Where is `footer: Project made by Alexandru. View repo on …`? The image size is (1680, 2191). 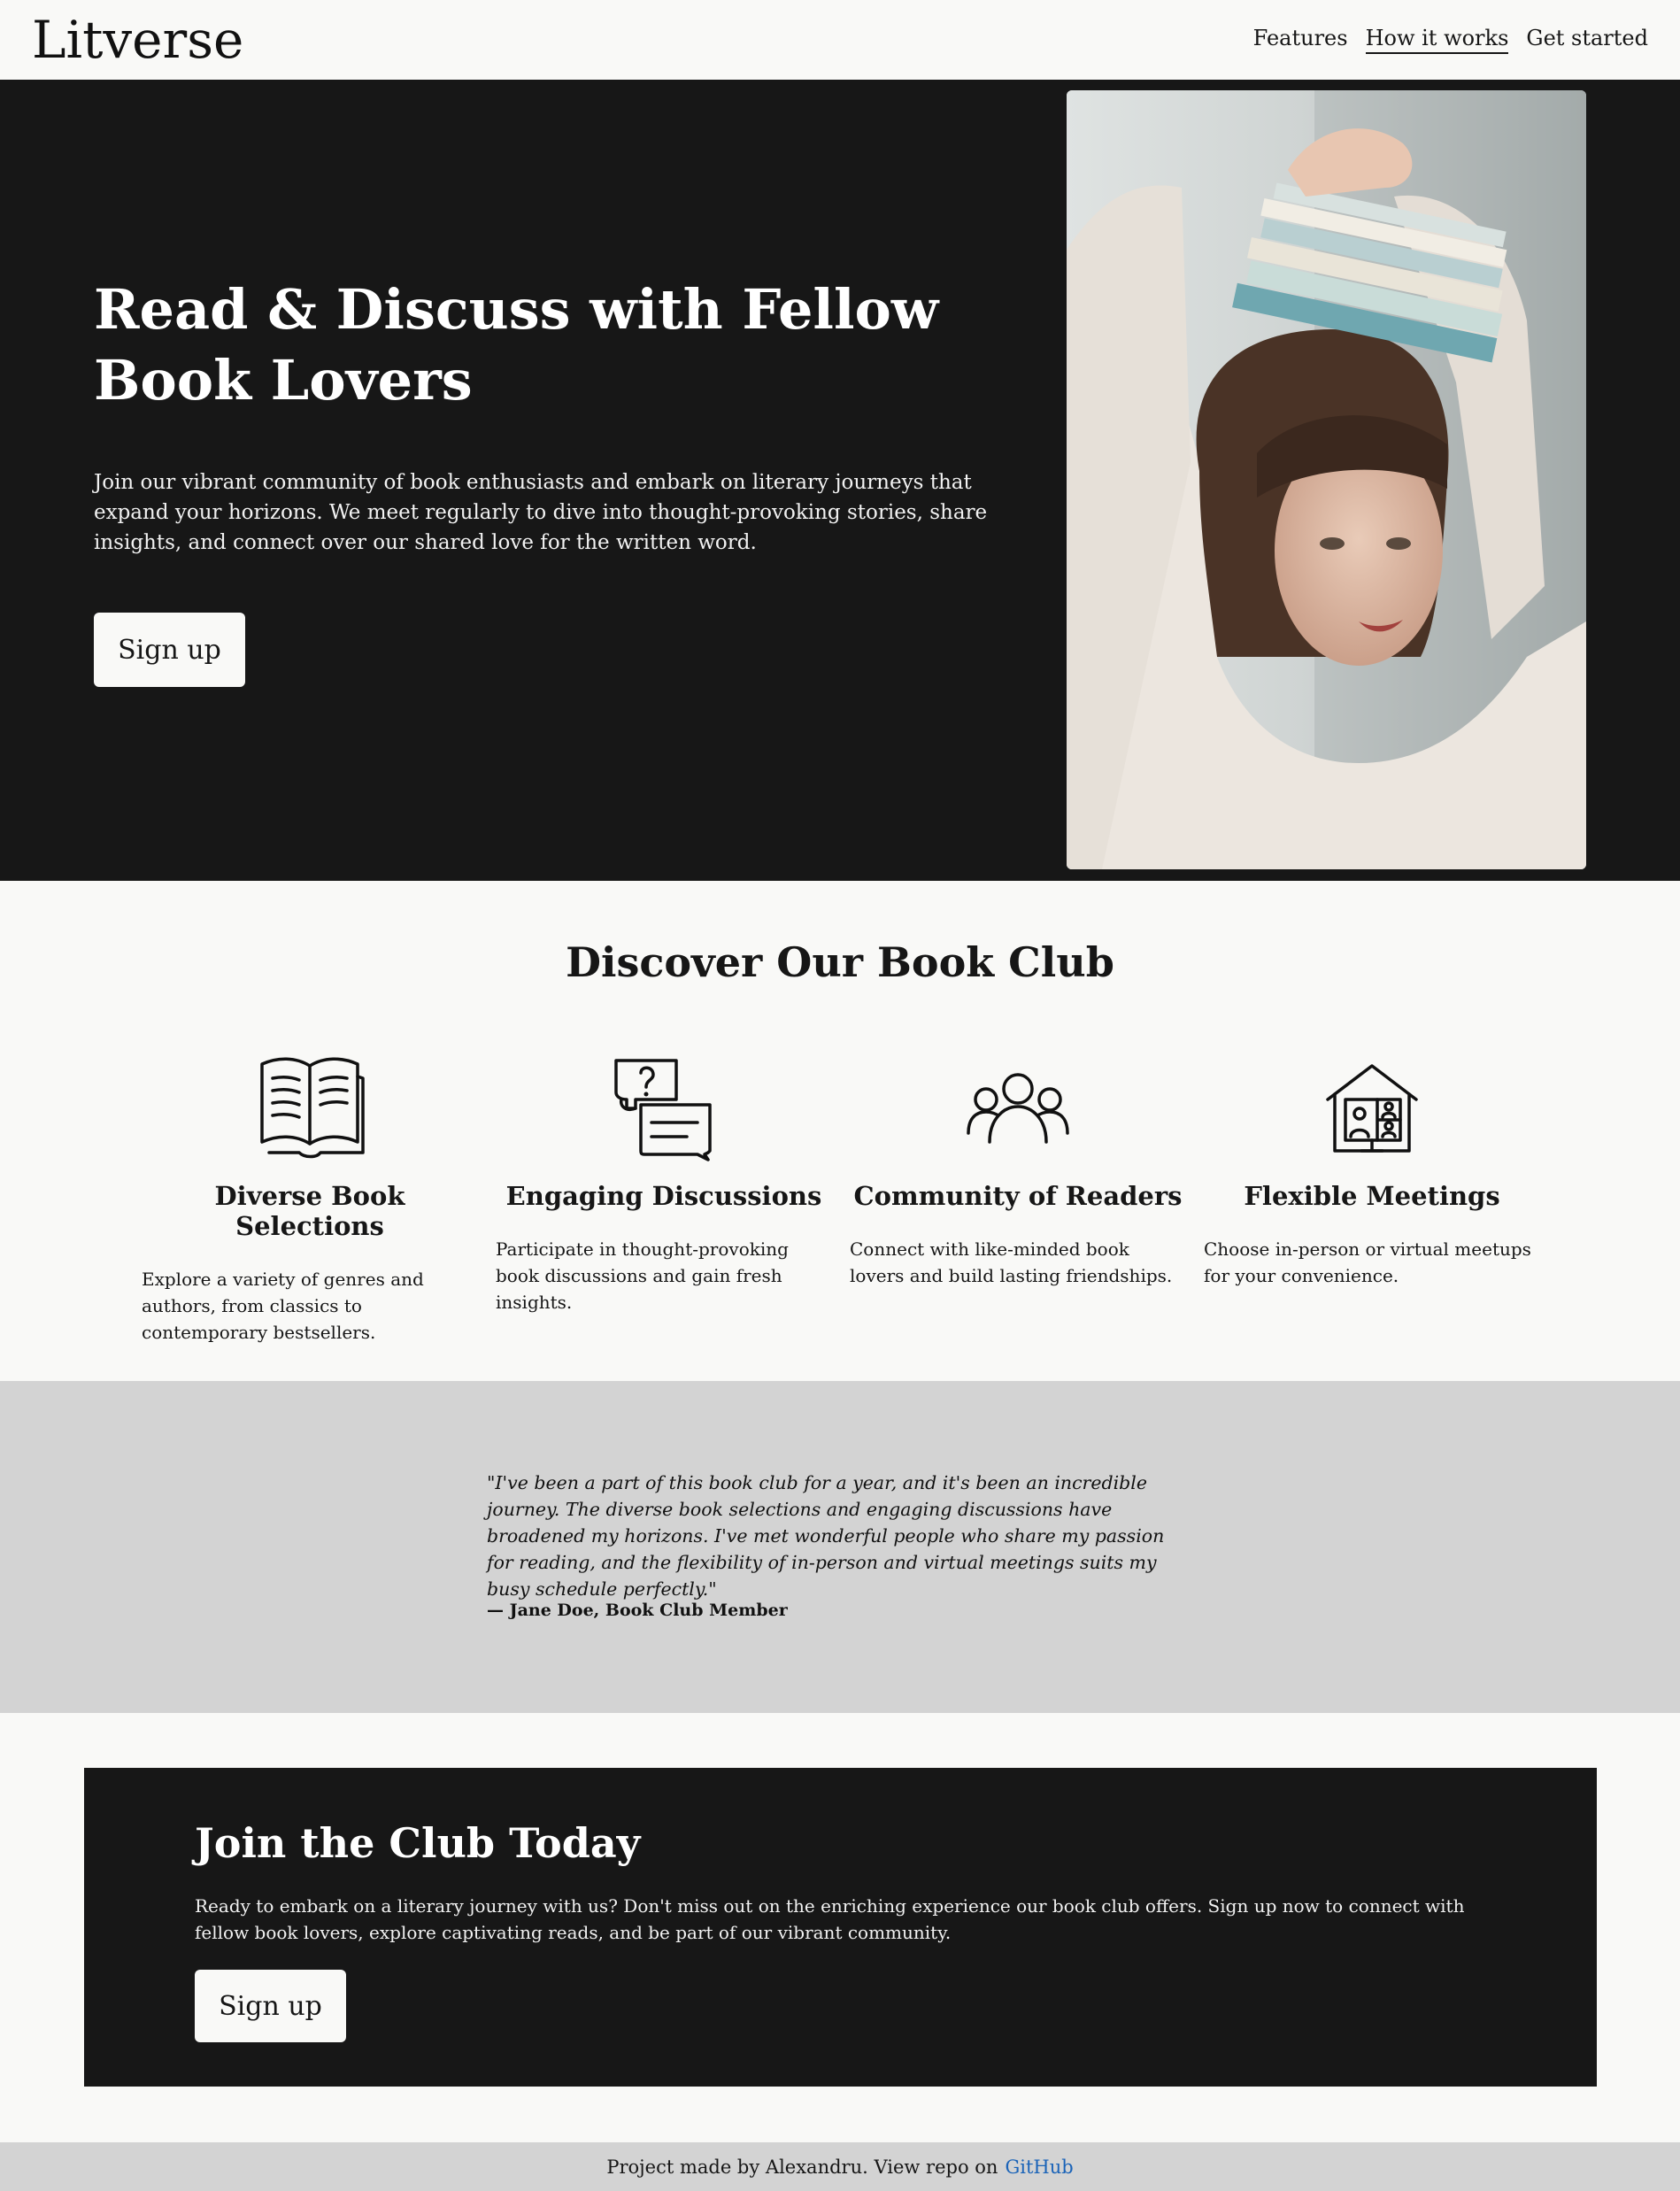
footer: Project made by Alexandru. View repo on … is located at coordinates (840, 2166).